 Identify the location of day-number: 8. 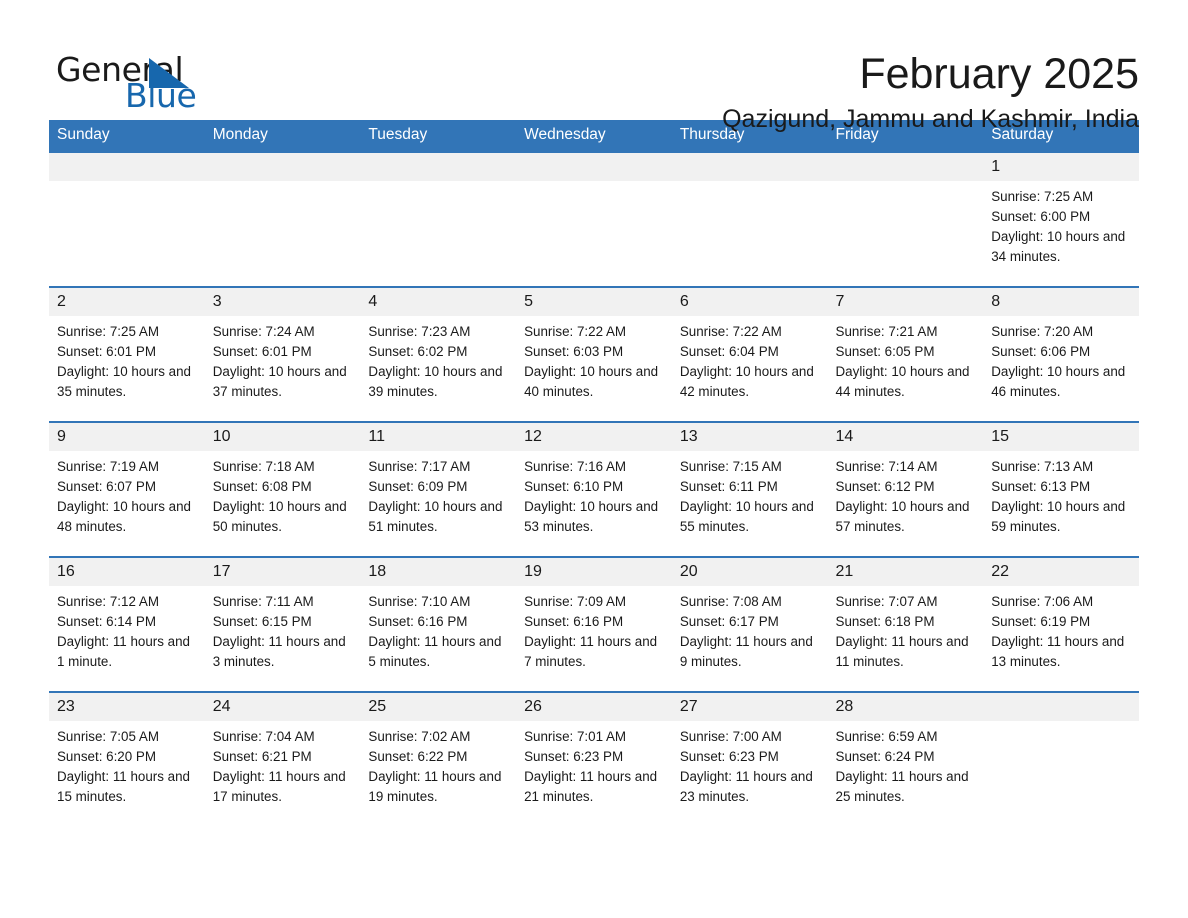
(1061, 302).